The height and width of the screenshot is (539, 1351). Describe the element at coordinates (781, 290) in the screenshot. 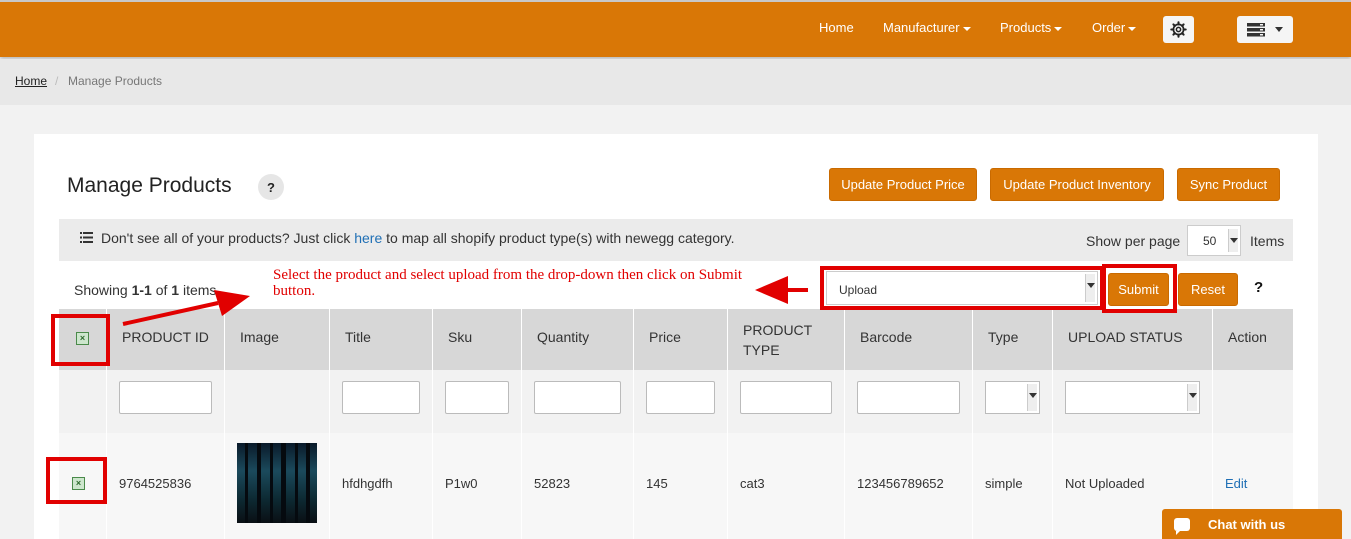

I see `arrow-to-select` at that location.